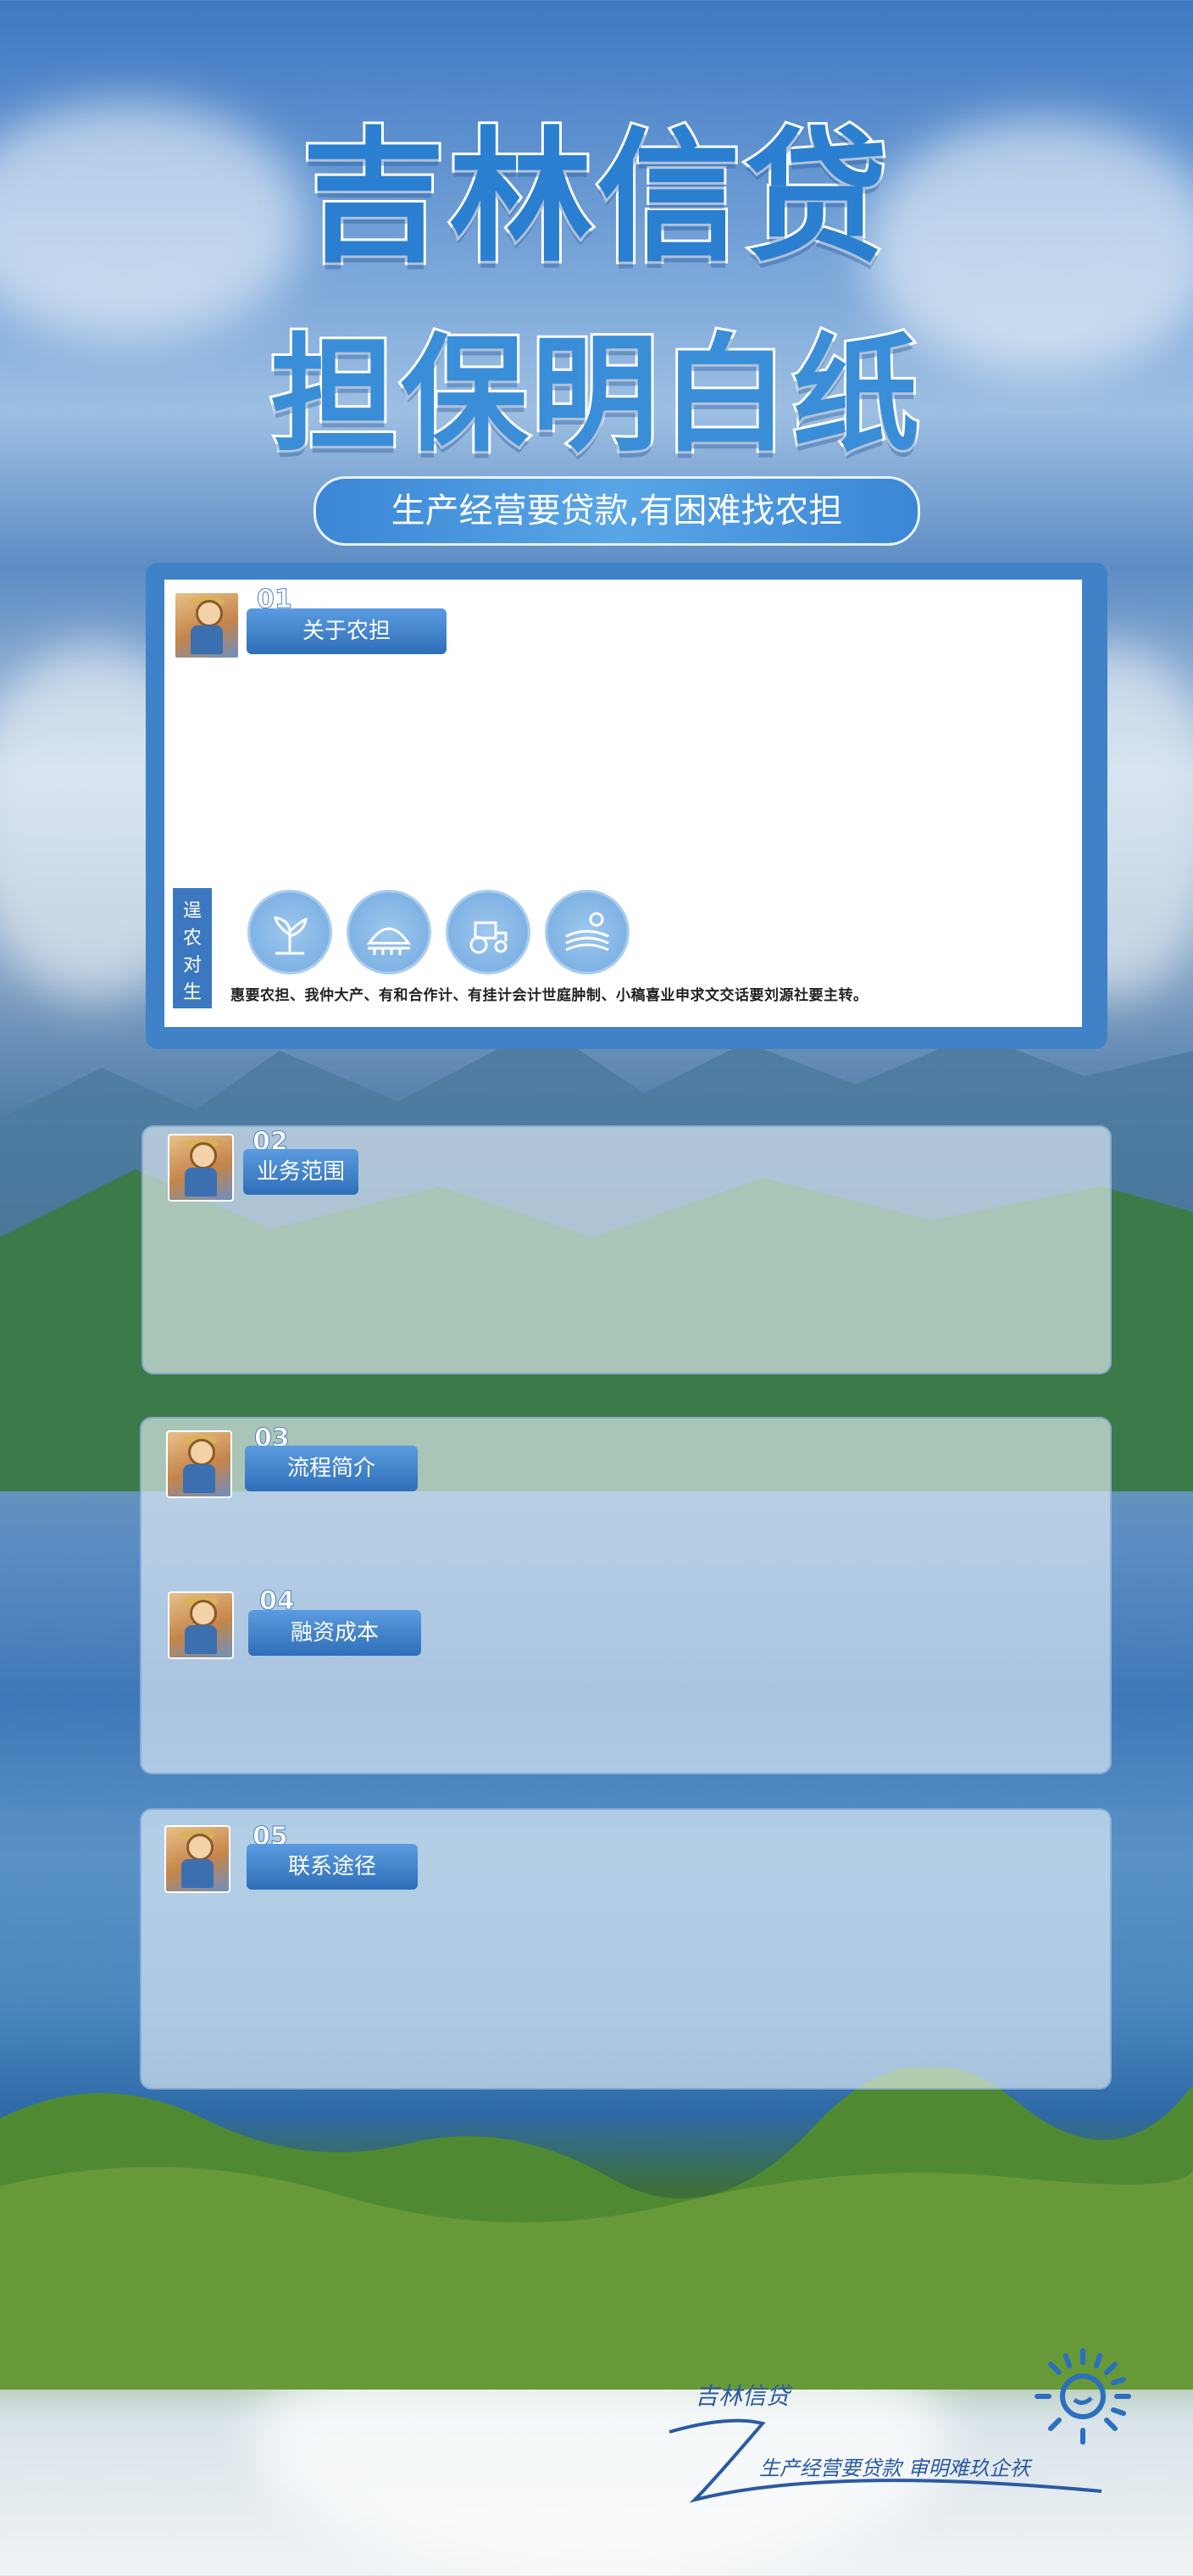  I want to click on sun-logo-icon, so click(1083, 2396).